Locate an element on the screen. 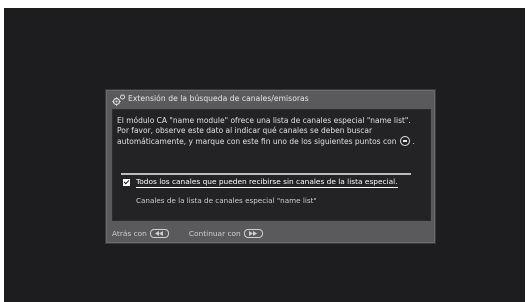 This screenshot has width=529, height=302. checkbox-icon is located at coordinates (126, 182).